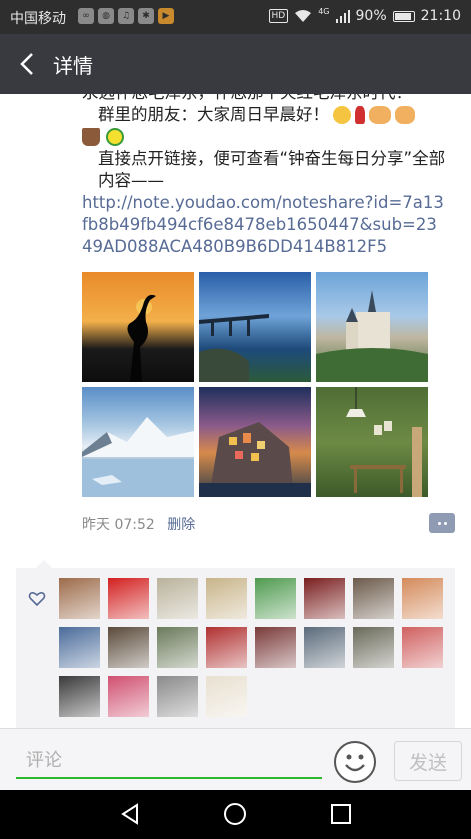 Image resolution: width=471 pixels, height=839 pixels. I want to click on video-icon: ▶, so click(166, 16).